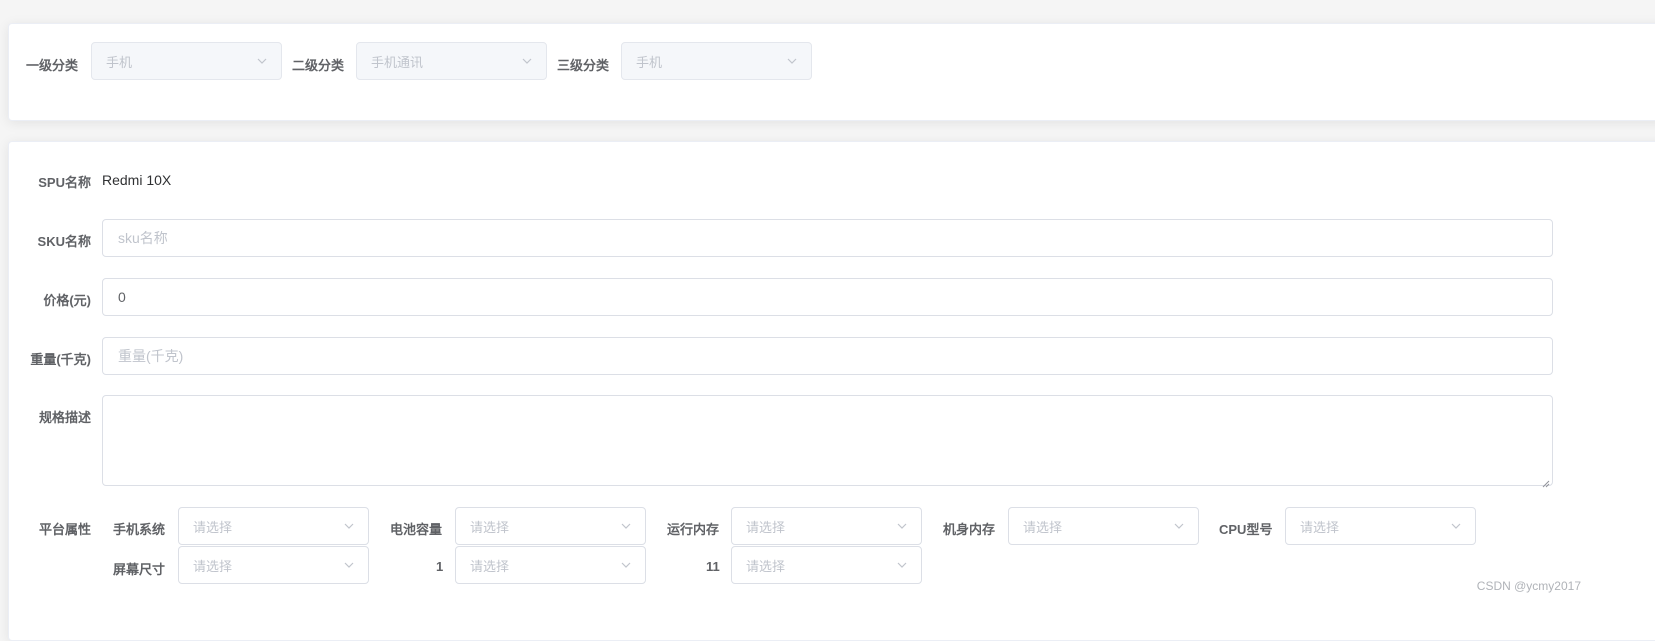  What do you see at coordinates (64, 241) in the screenshot?
I see `sku-name-label: SKU名称` at bounding box center [64, 241].